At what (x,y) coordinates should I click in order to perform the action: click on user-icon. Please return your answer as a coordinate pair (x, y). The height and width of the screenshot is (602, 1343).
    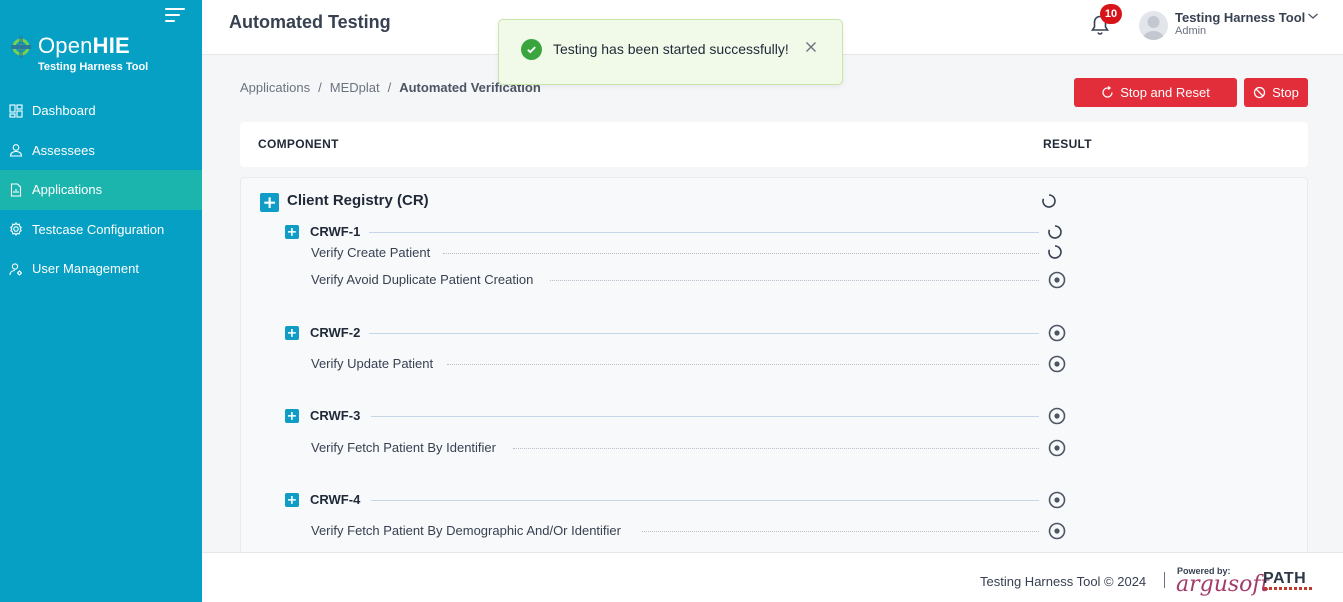
    Looking at the image, I should click on (16, 150).